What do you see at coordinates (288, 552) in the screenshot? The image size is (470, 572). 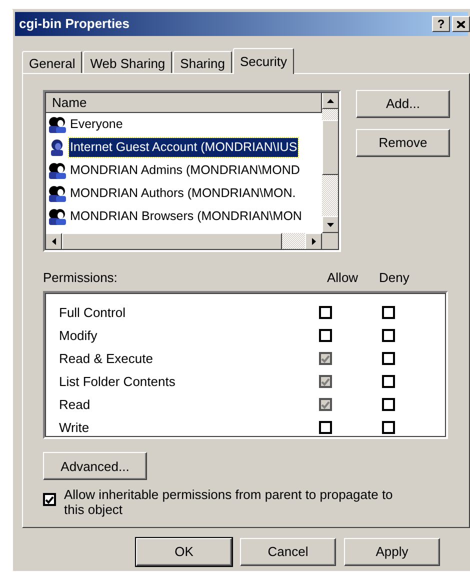 I see `cancel-button: Cancel` at bounding box center [288, 552].